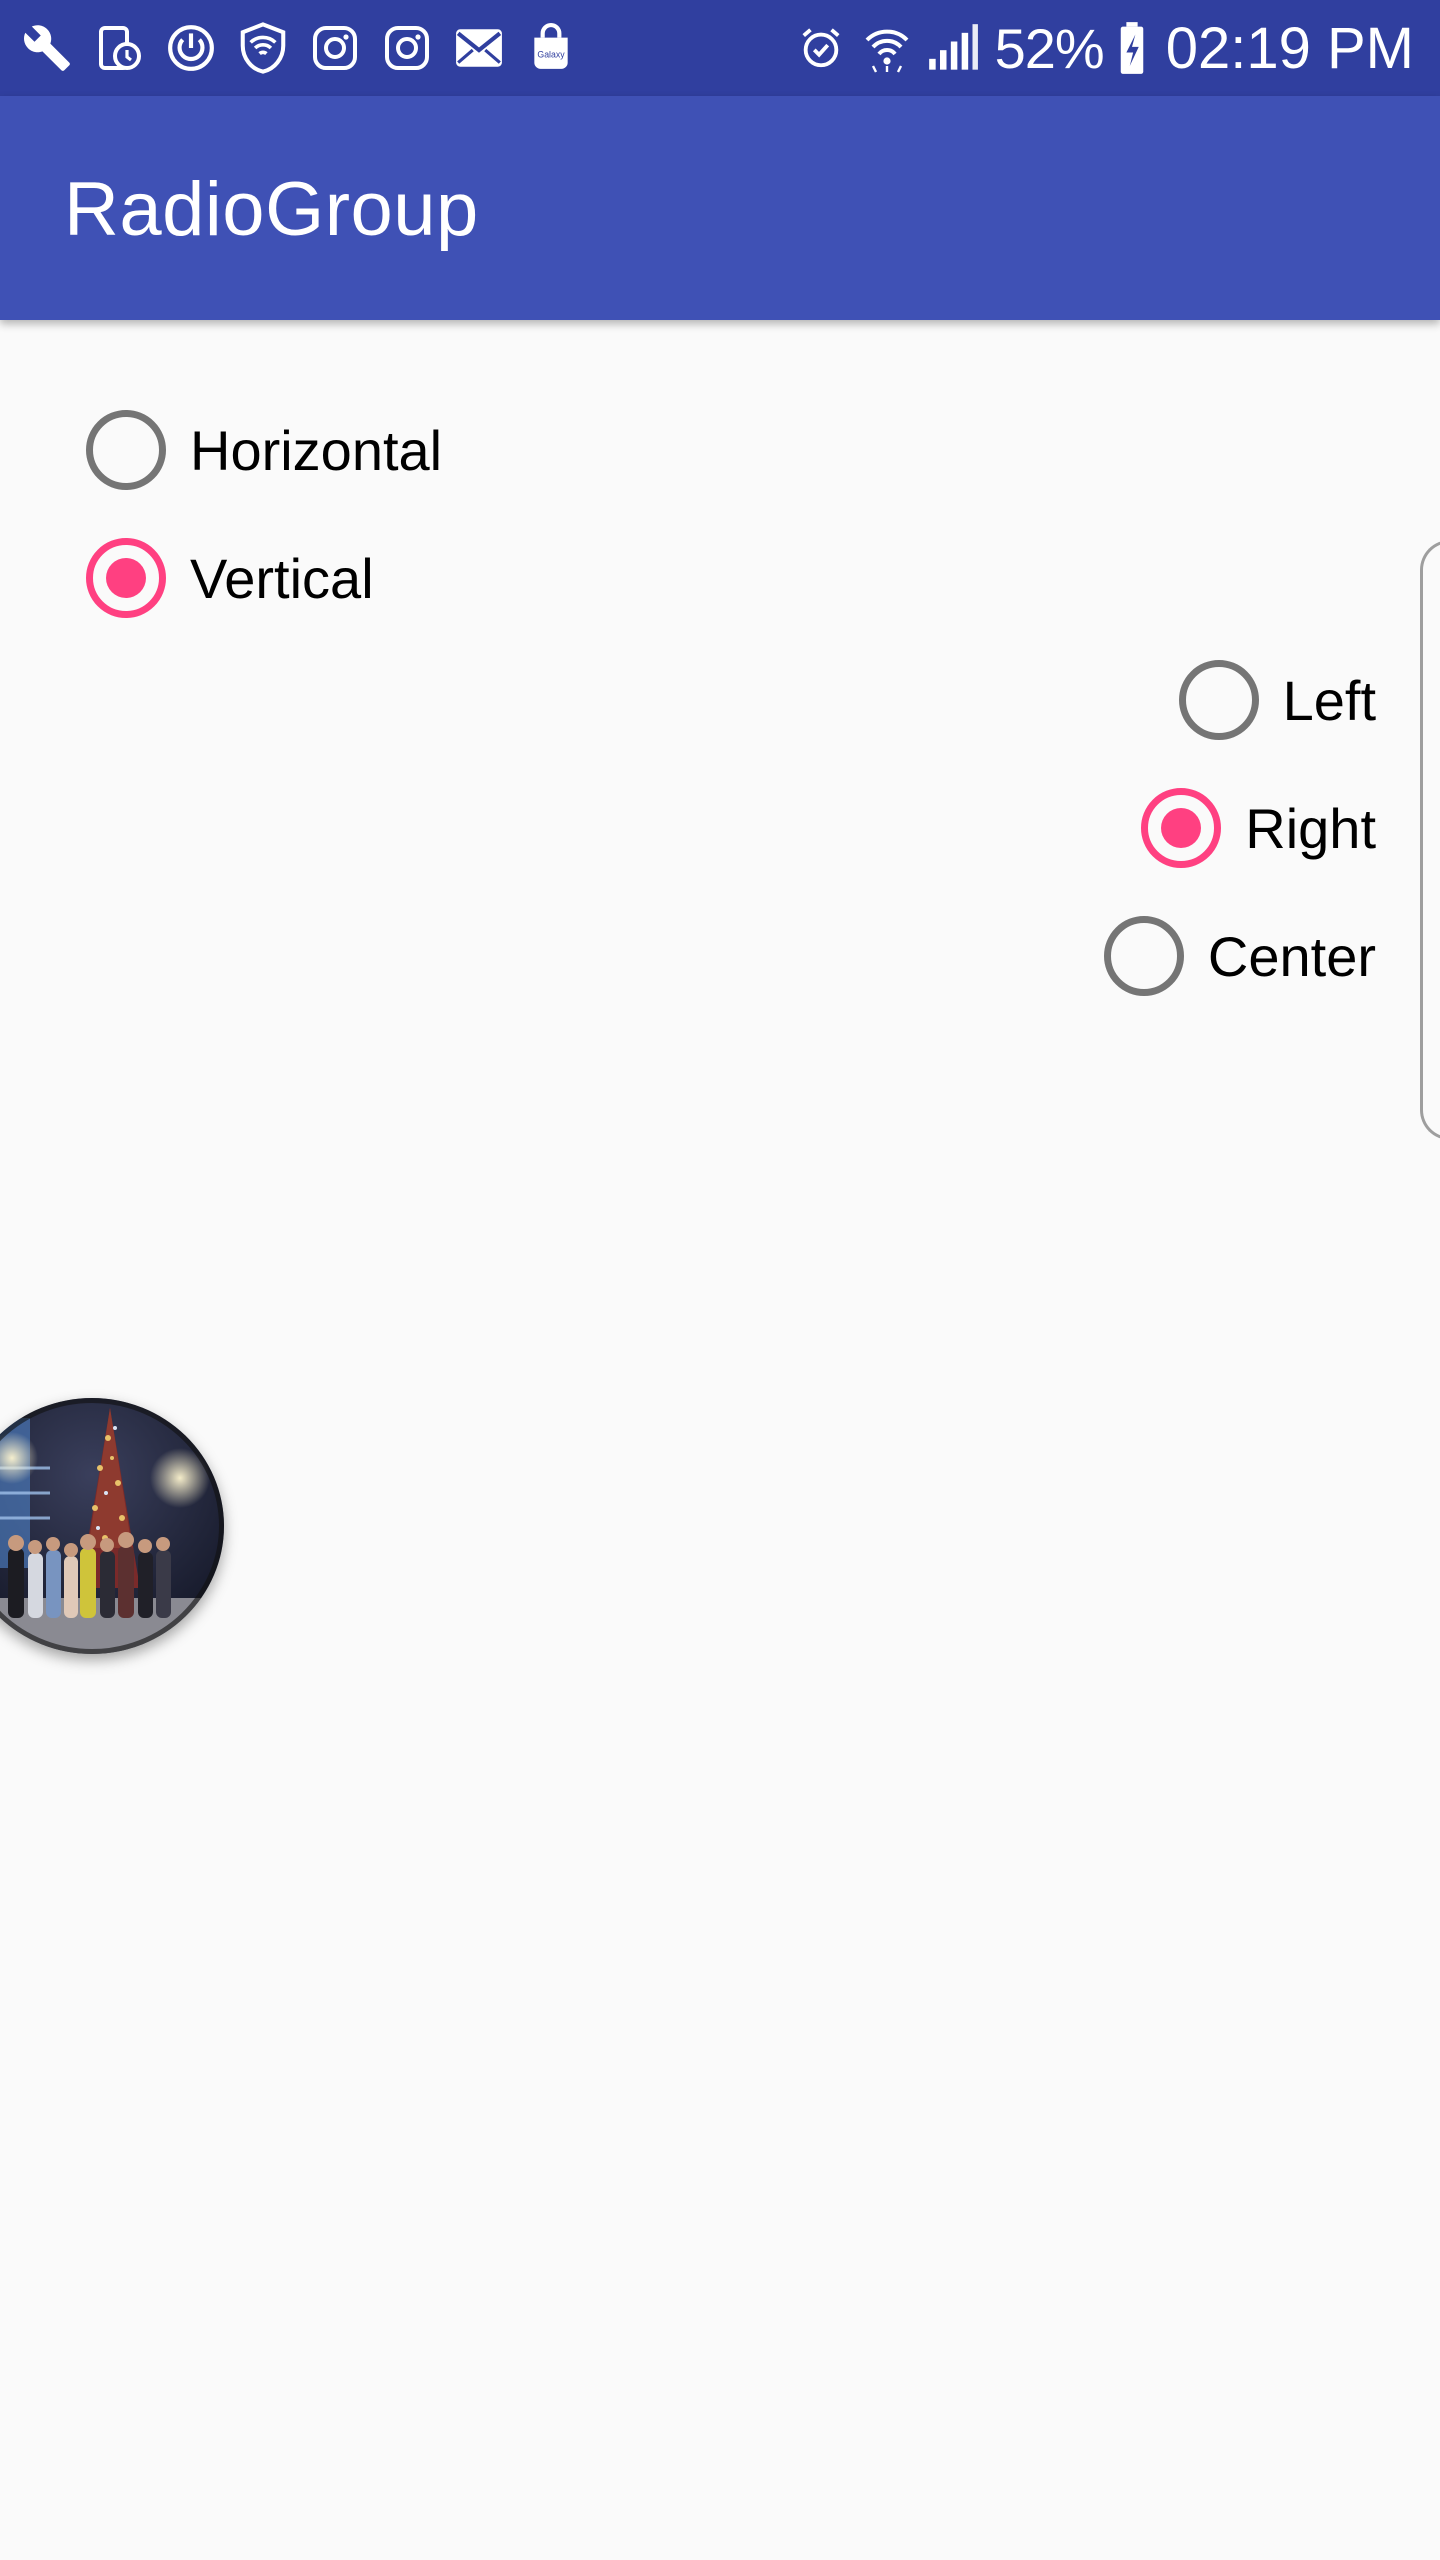 Image resolution: width=1440 pixels, height=2560 pixels. Describe the element at coordinates (1310, 828) in the screenshot. I see `radio-label-right: Right` at that location.